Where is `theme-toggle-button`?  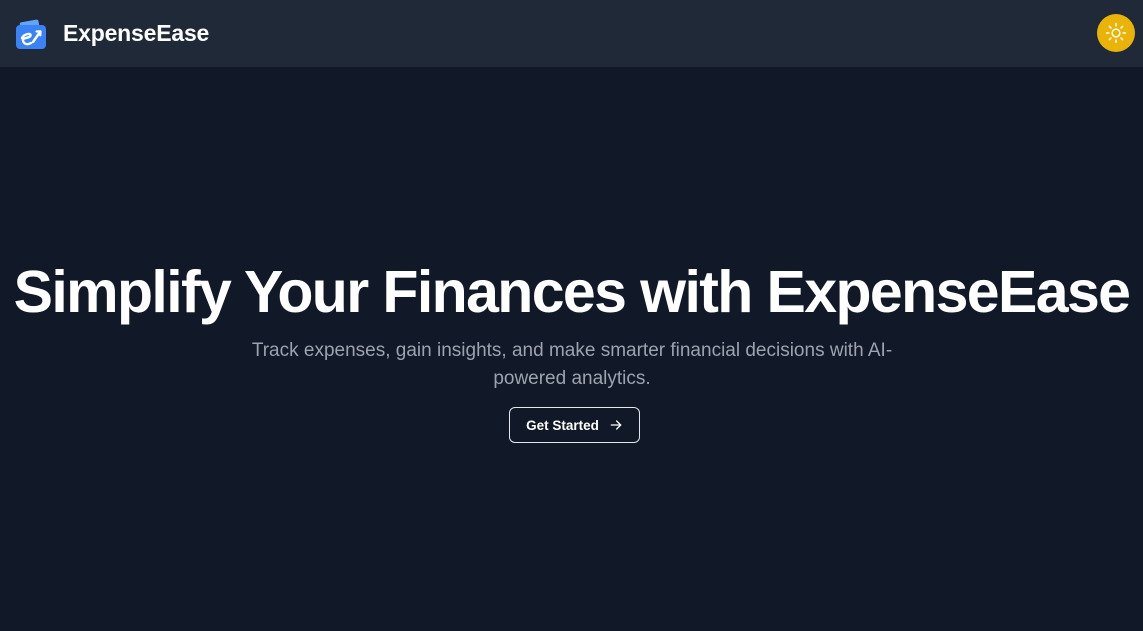
theme-toggle-button is located at coordinates (1116, 33).